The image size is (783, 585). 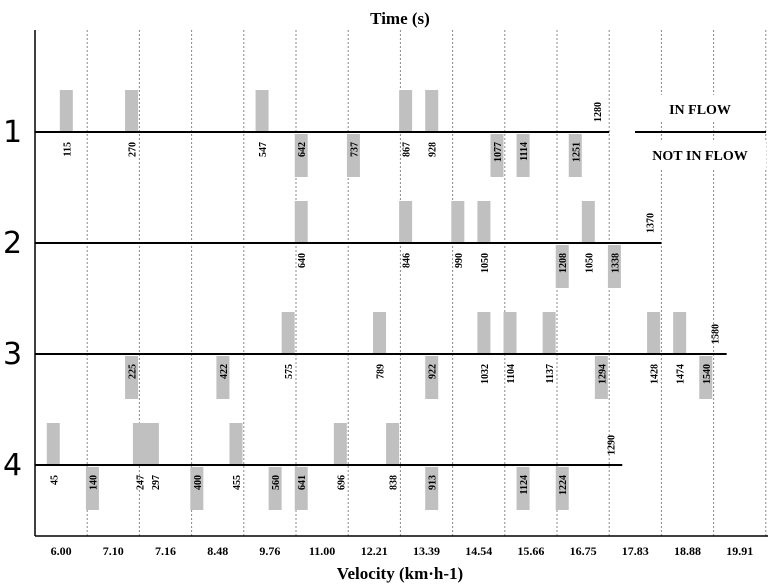 I want to click on x-tick-label: 19.91, so click(x=739, y=551).